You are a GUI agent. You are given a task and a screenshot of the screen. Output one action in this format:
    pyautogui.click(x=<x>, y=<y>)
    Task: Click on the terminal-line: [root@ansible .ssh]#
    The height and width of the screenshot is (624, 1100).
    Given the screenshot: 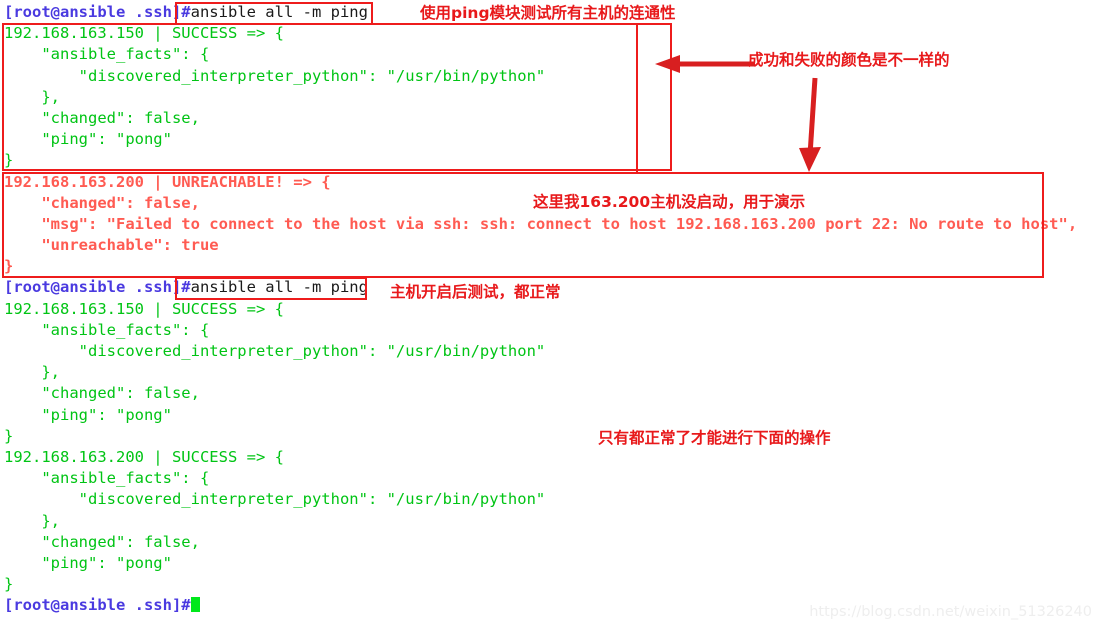 What is the action you would take?
    pyautogui.click(x=552, y=605)
    